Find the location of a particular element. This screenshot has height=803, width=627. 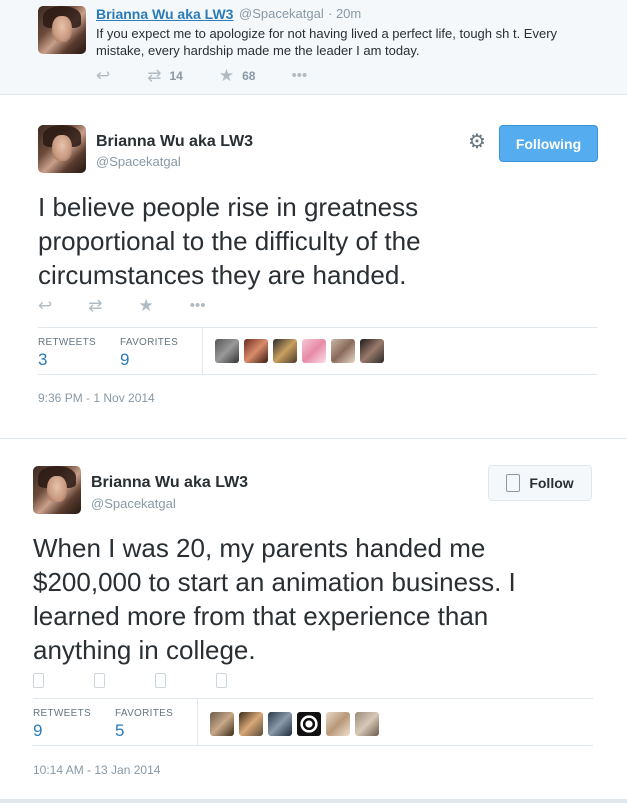

retweets-value: 3 is located at coordinates (42, 360).